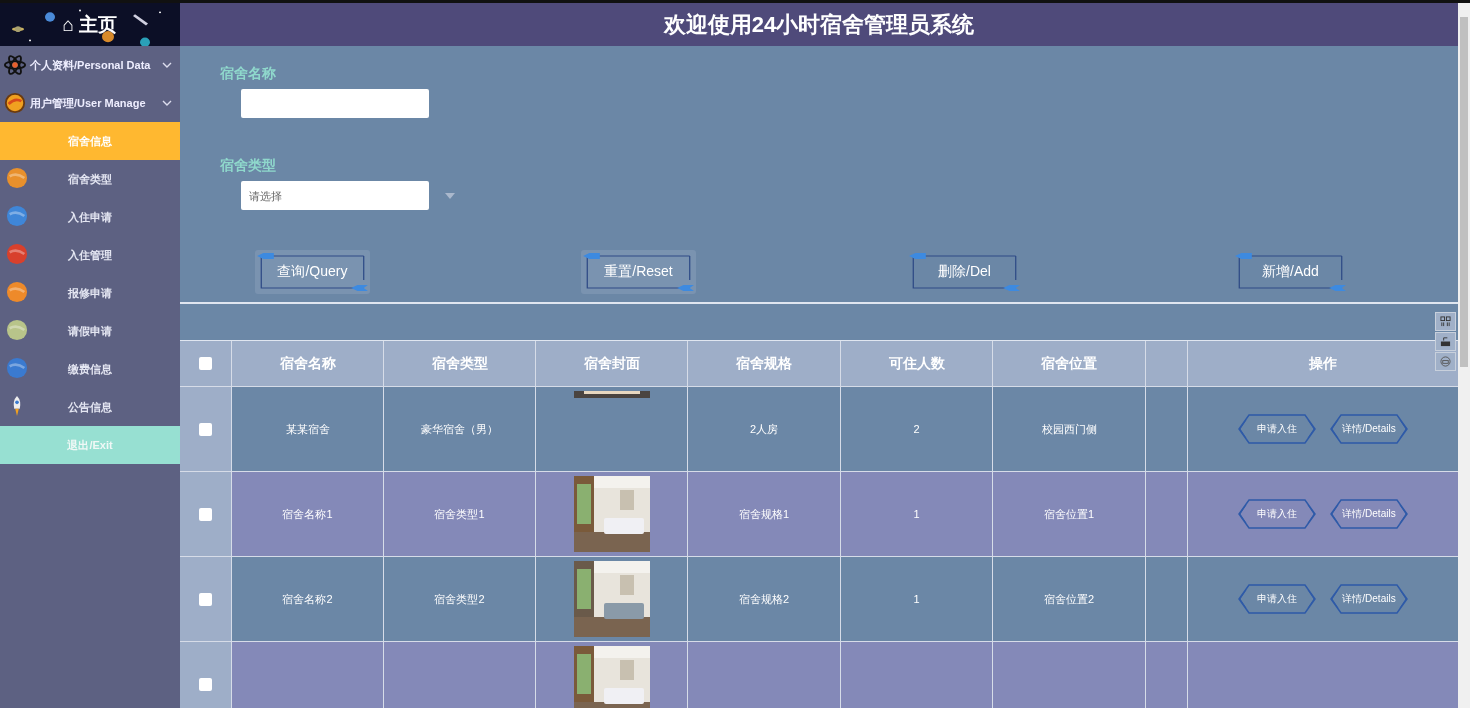 This screenshot has height=708, width=1470. Describe the element at coordinates (90, 65) in the screenshot. I see `menu-group: 个人资料/Personal Data` at that location.